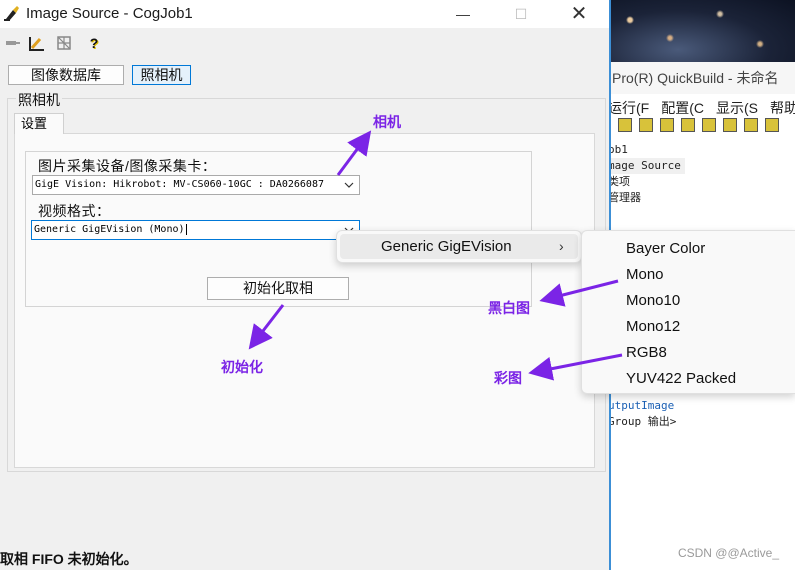 The height and width of the screenshot is (570, 795). What do you see at coordinates (39, 100) in the screenshot?
I see `group-legend: 照相机` at bounding box center [39, 100].